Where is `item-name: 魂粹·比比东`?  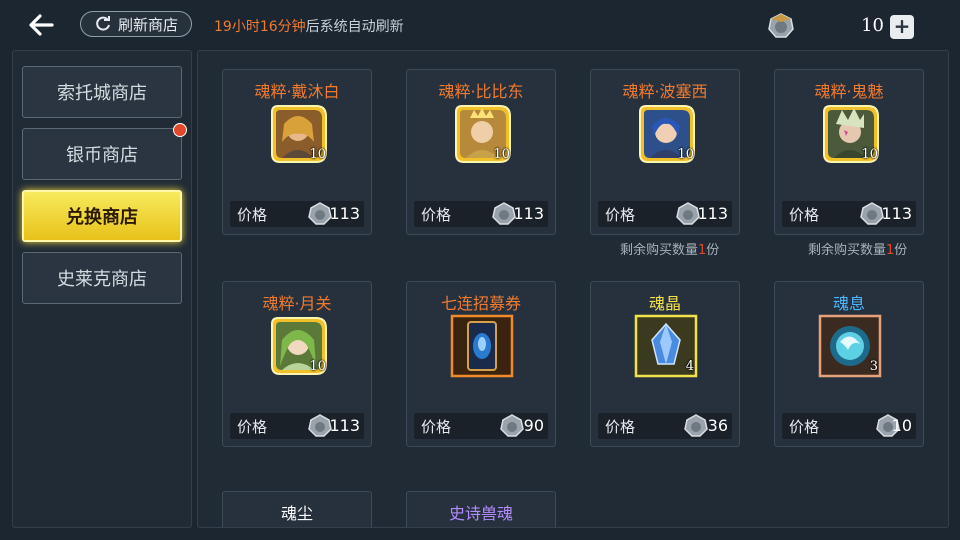 item-name: 魂粹·比比东 is located at coordinates (481, 91).